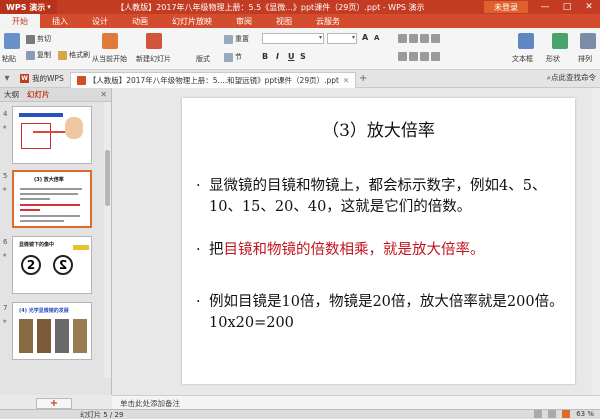 This screenshot has height=419, width=600. Describe the element at coordinates (376, 38) in the screenshot. I see `font-size-decrease-button: A` at that location.